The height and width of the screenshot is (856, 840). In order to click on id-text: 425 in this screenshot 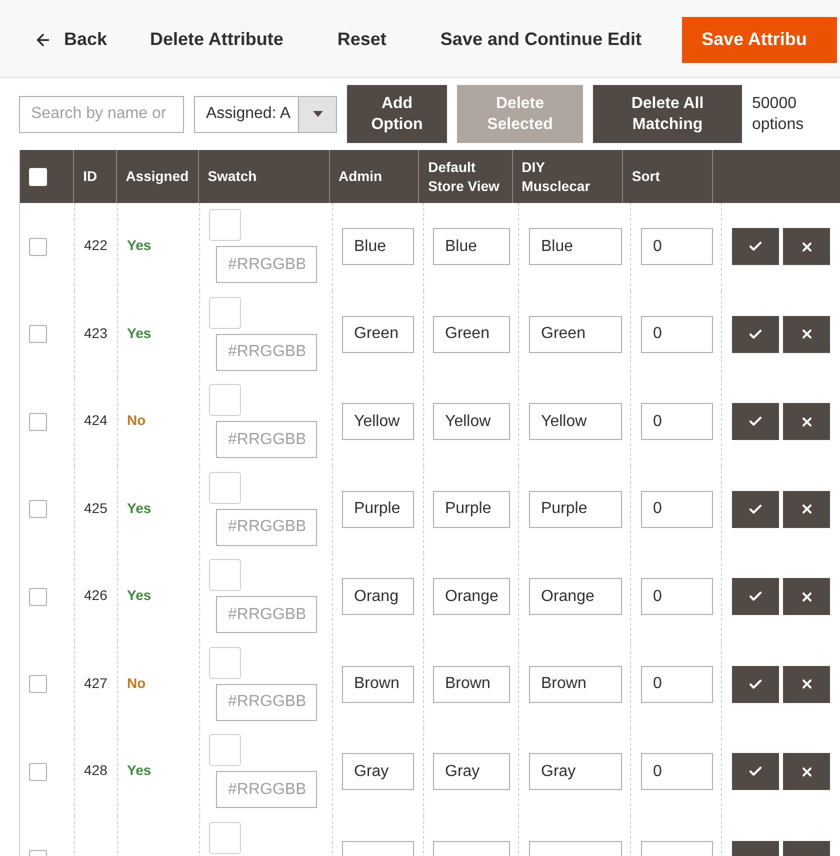, I will do `click(96, 508)`.